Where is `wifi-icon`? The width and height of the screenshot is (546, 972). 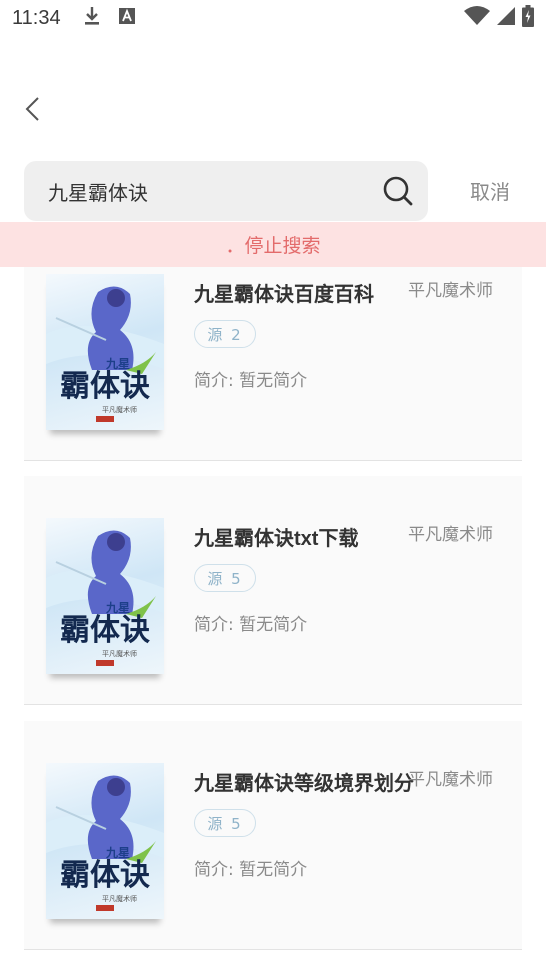
wifi-icon is located at coordinates (477, 18).